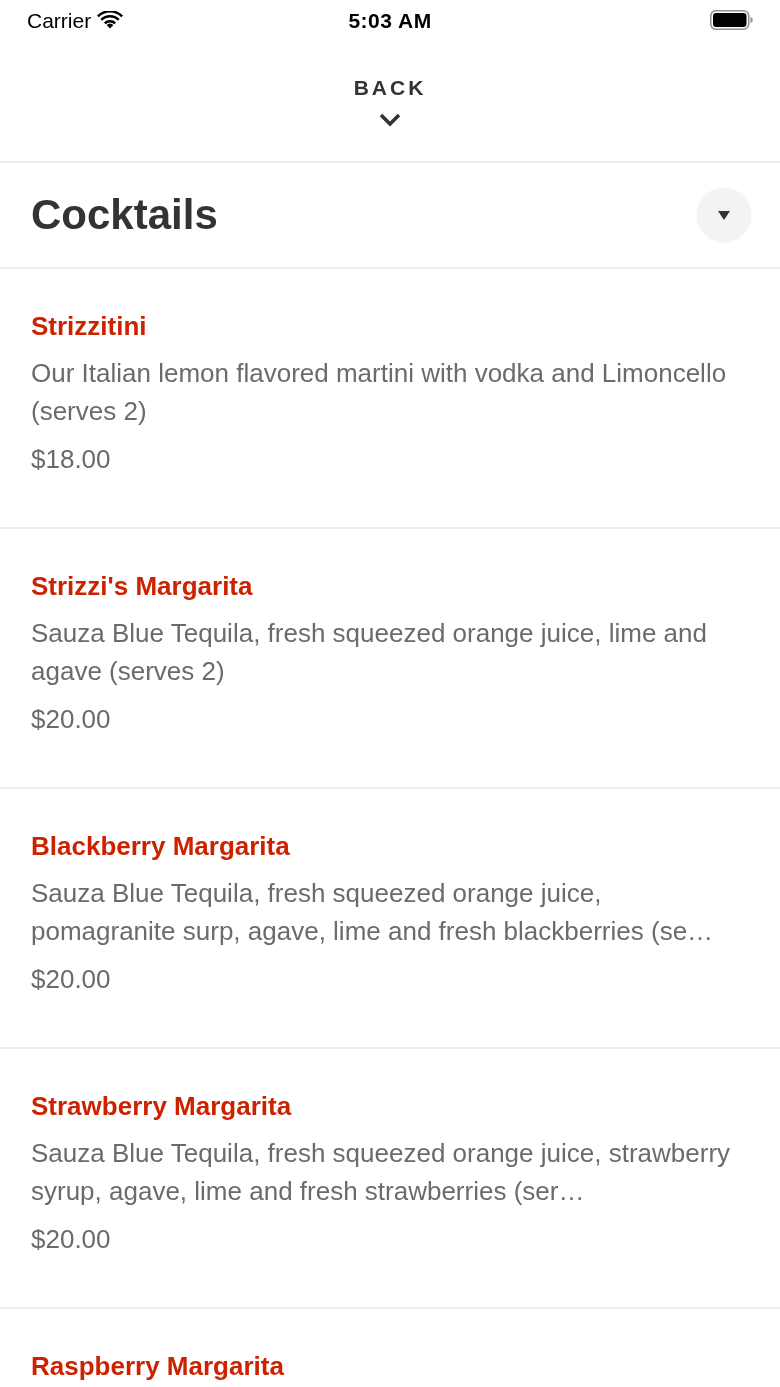 The image size is (780, 1387). I want to click on back-button: BACK, so click(390, 100).